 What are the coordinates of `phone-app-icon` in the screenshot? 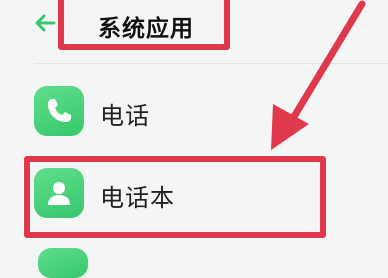 It's located at (59, 111).